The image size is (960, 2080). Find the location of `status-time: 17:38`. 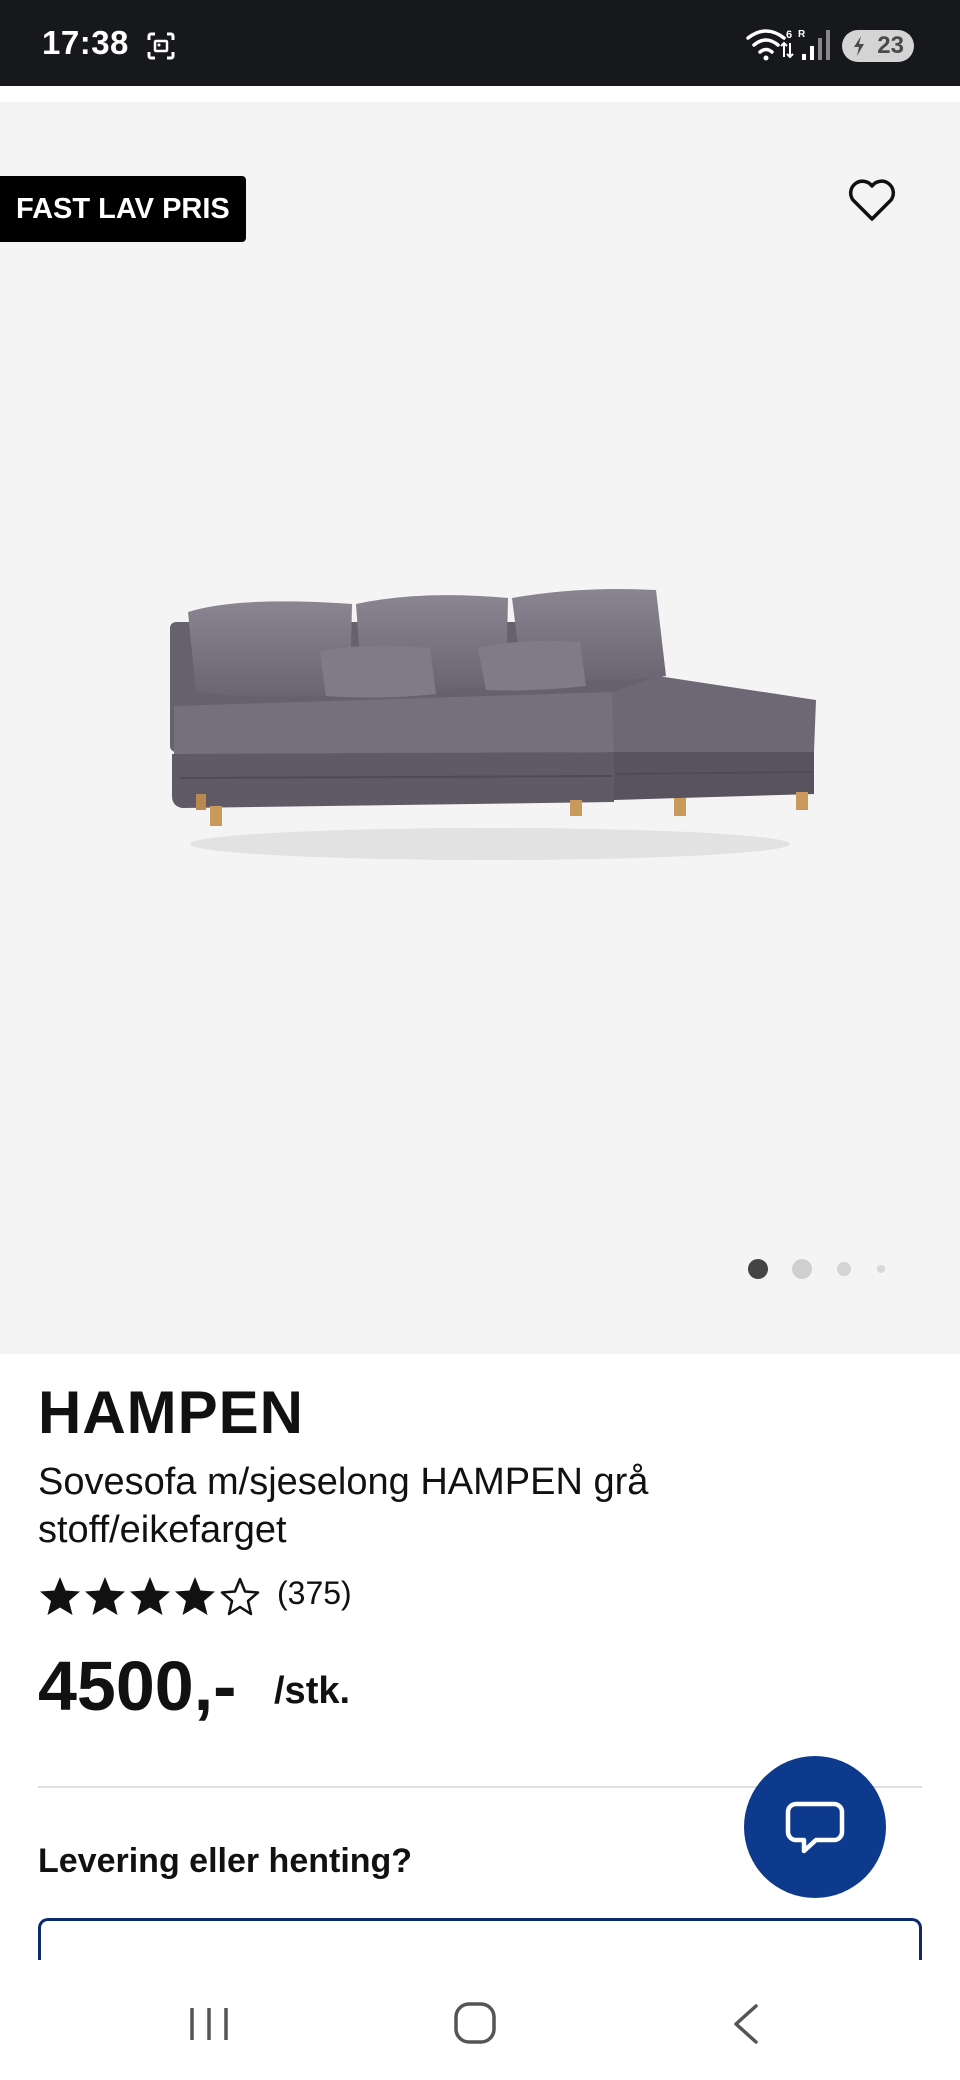

status-time: 17:38 is located at coordinates (85, 42).